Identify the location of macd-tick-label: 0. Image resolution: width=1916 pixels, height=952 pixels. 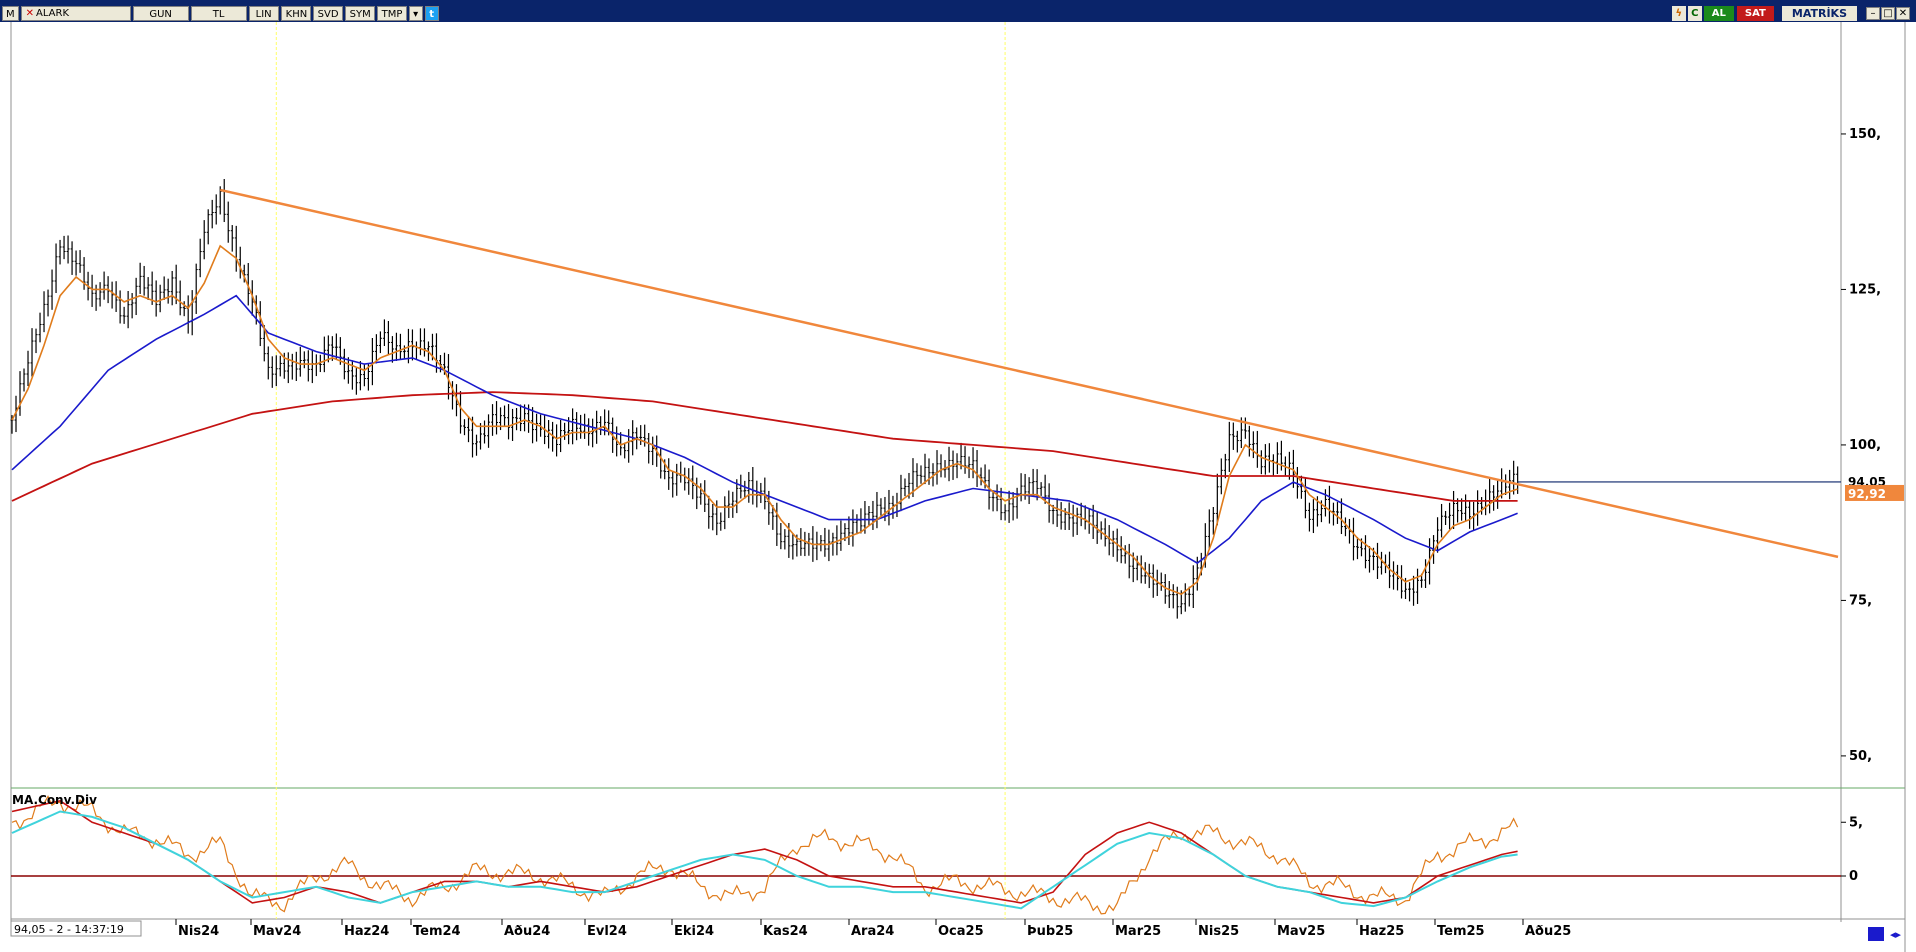
(1853, 876).